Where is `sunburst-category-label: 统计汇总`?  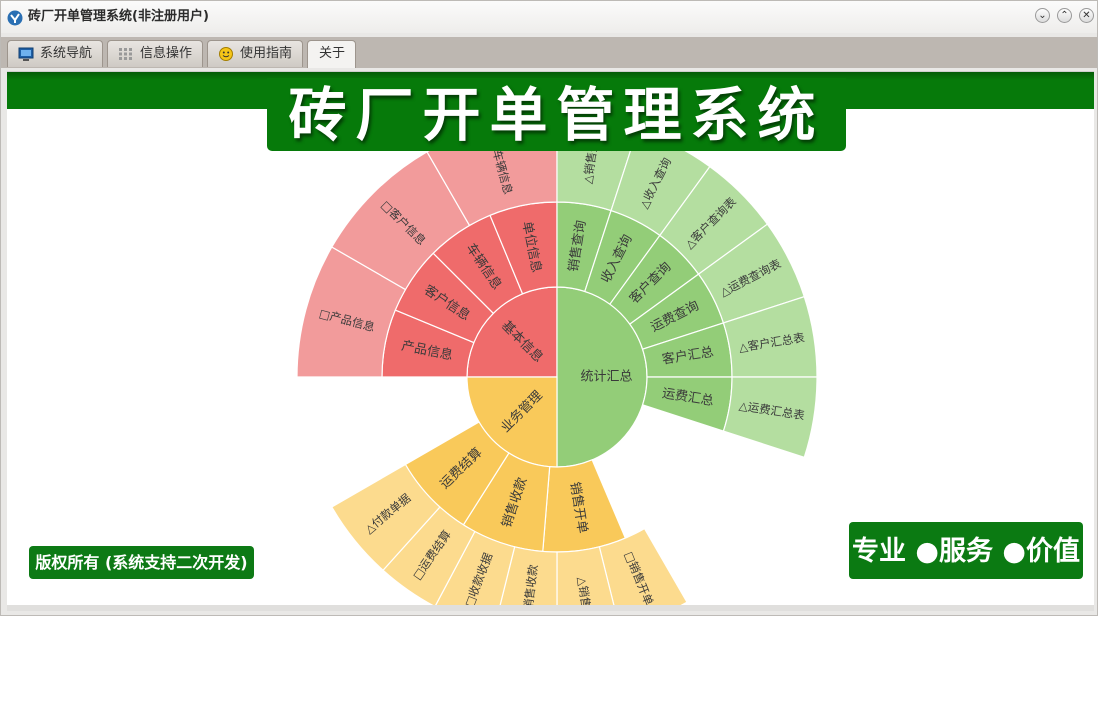
sunburst-category-label: 统计汇总 is located at coordinates (606, 377).